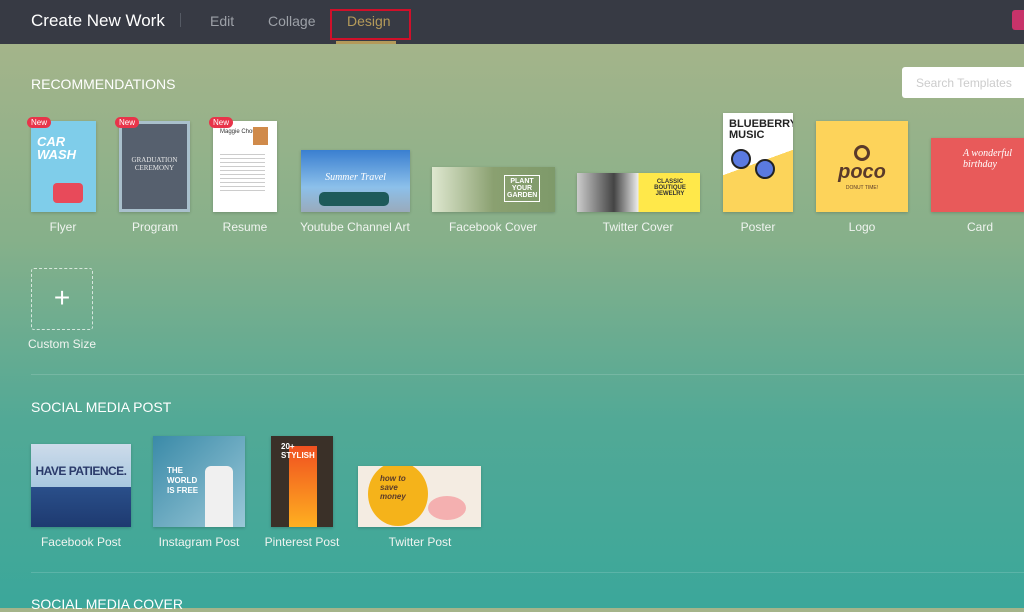 This screenshot has height=612, width=1024. What do you see at coordinates (81, 485) in the screenshot?
I see `template-facebook-post: HAVE PATIENCE.` at bounding box center [81, 485].